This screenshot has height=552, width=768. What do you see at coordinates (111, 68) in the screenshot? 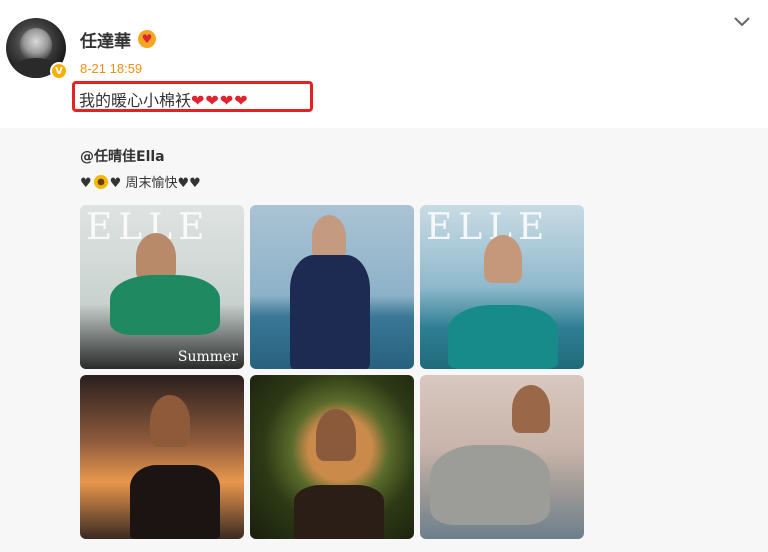
I see `post-timestamp: 8-21 18:59` at bounding box center [111, 68].